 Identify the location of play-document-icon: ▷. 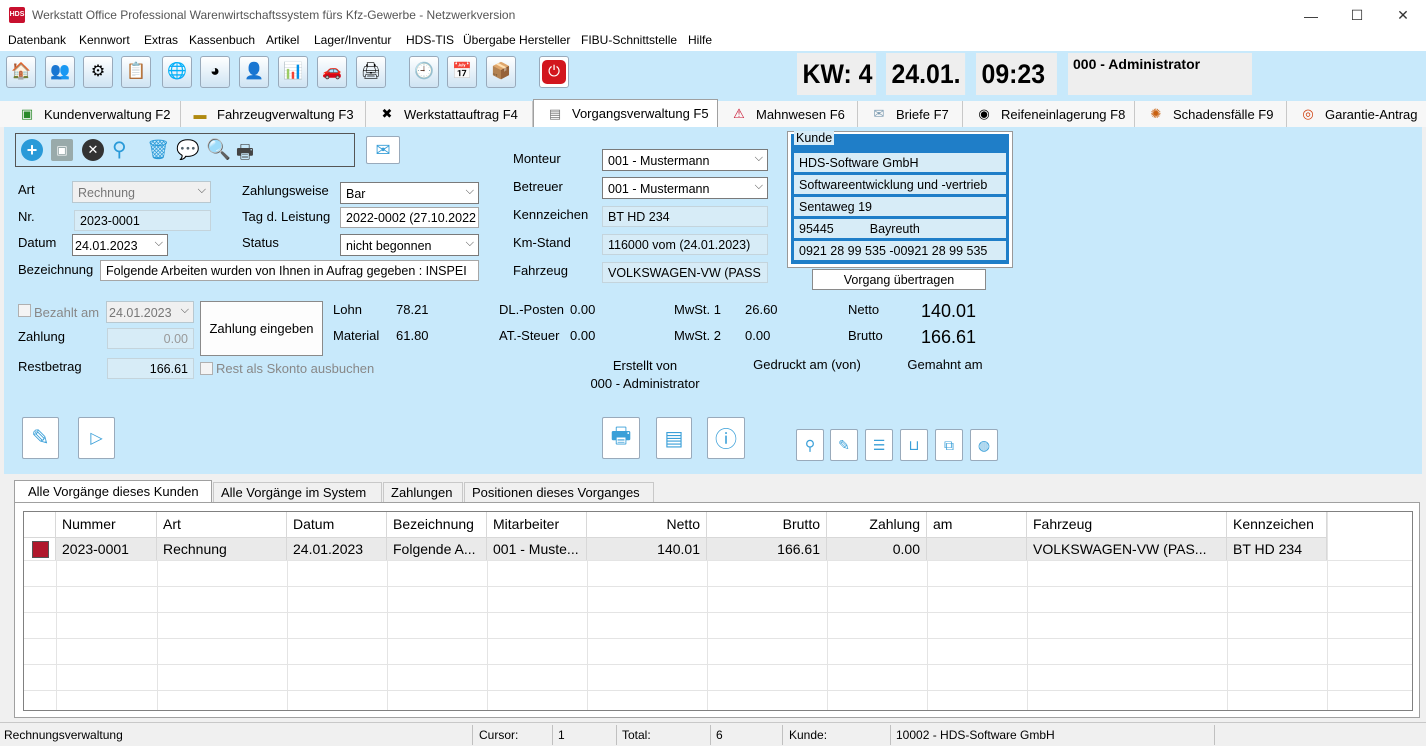
(96, 438).